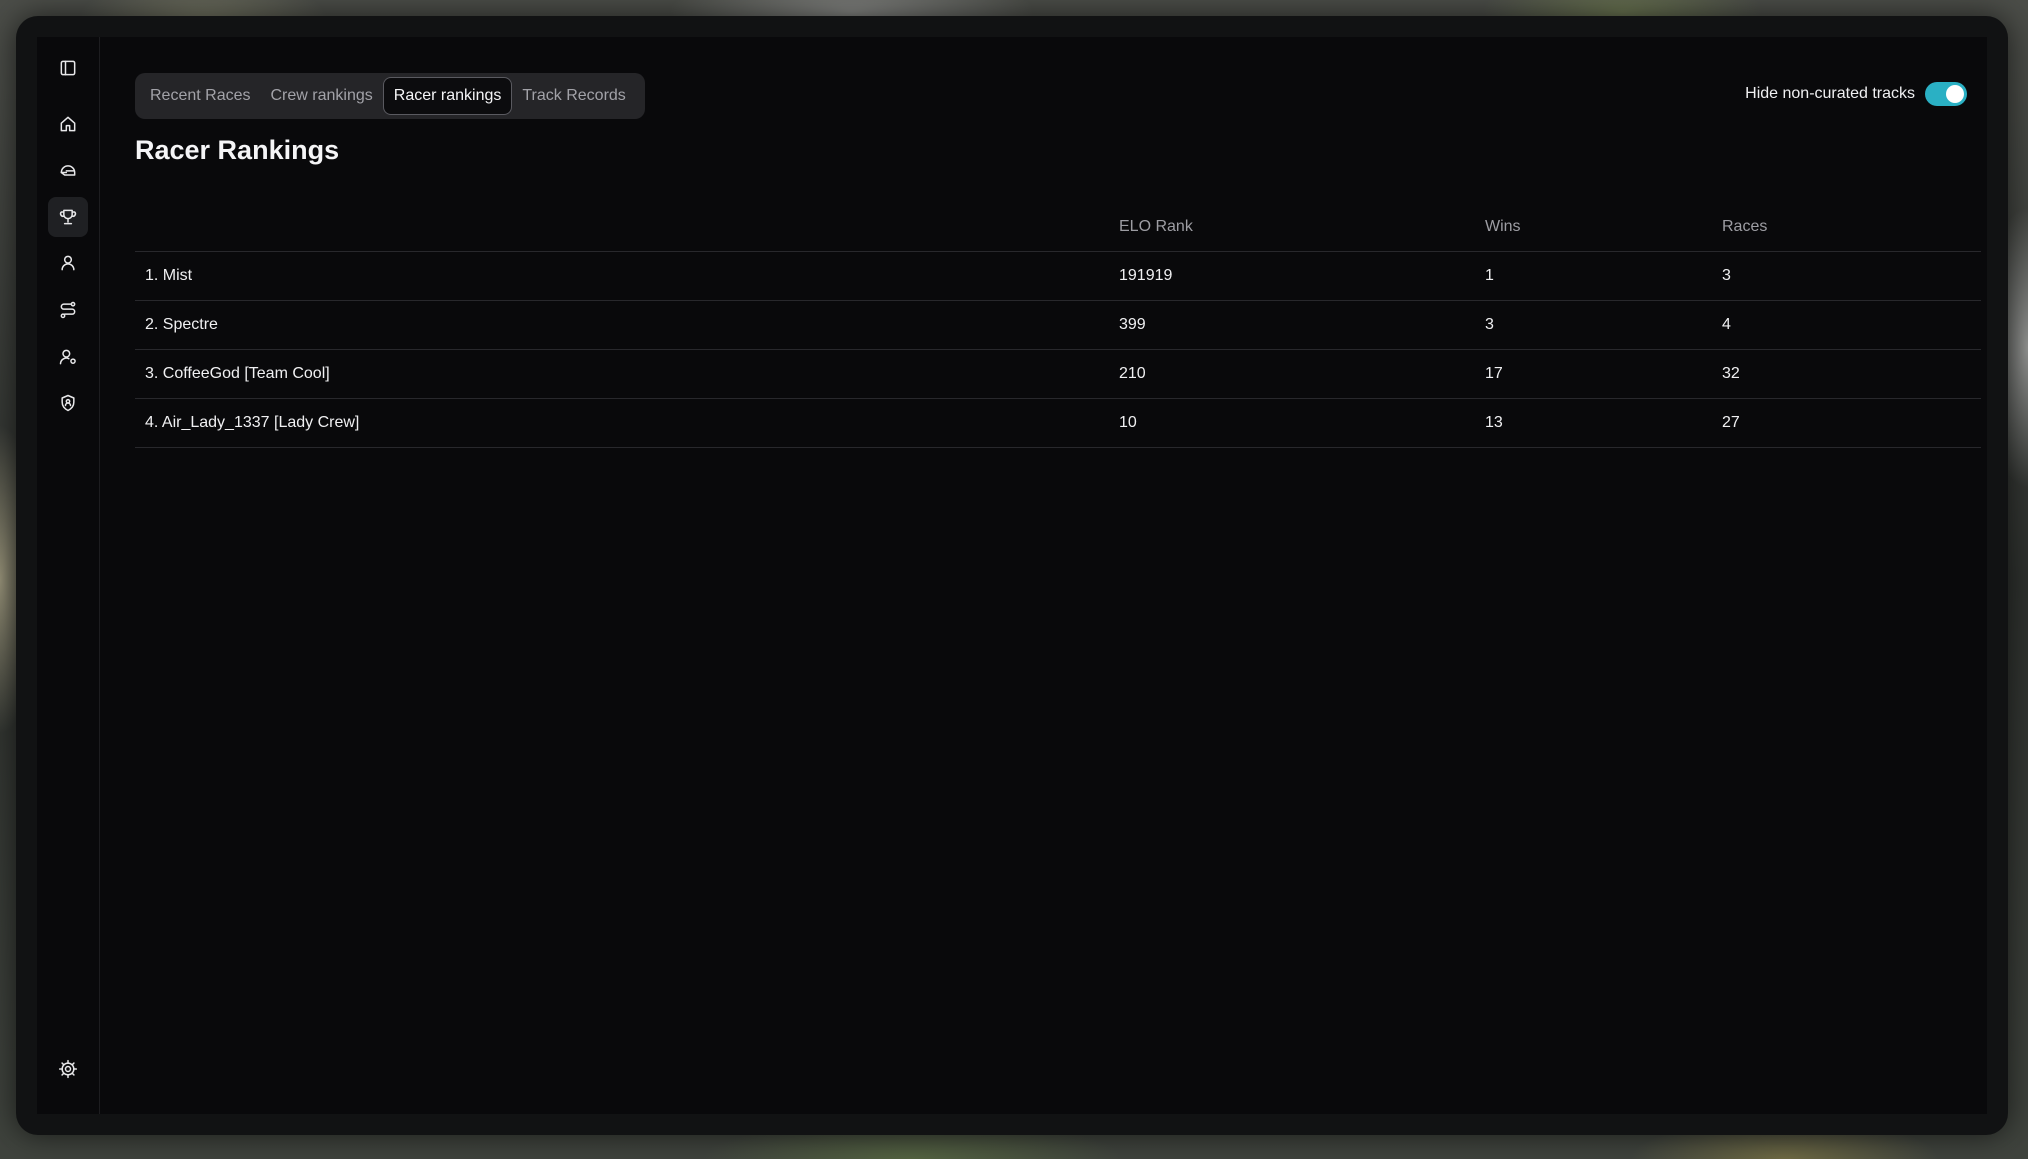  Describe the element at coordinates (252, 422) in the screenshot. I see `racer-name: 4. Air_Lady_1337 [Lady Crew]` at that location.